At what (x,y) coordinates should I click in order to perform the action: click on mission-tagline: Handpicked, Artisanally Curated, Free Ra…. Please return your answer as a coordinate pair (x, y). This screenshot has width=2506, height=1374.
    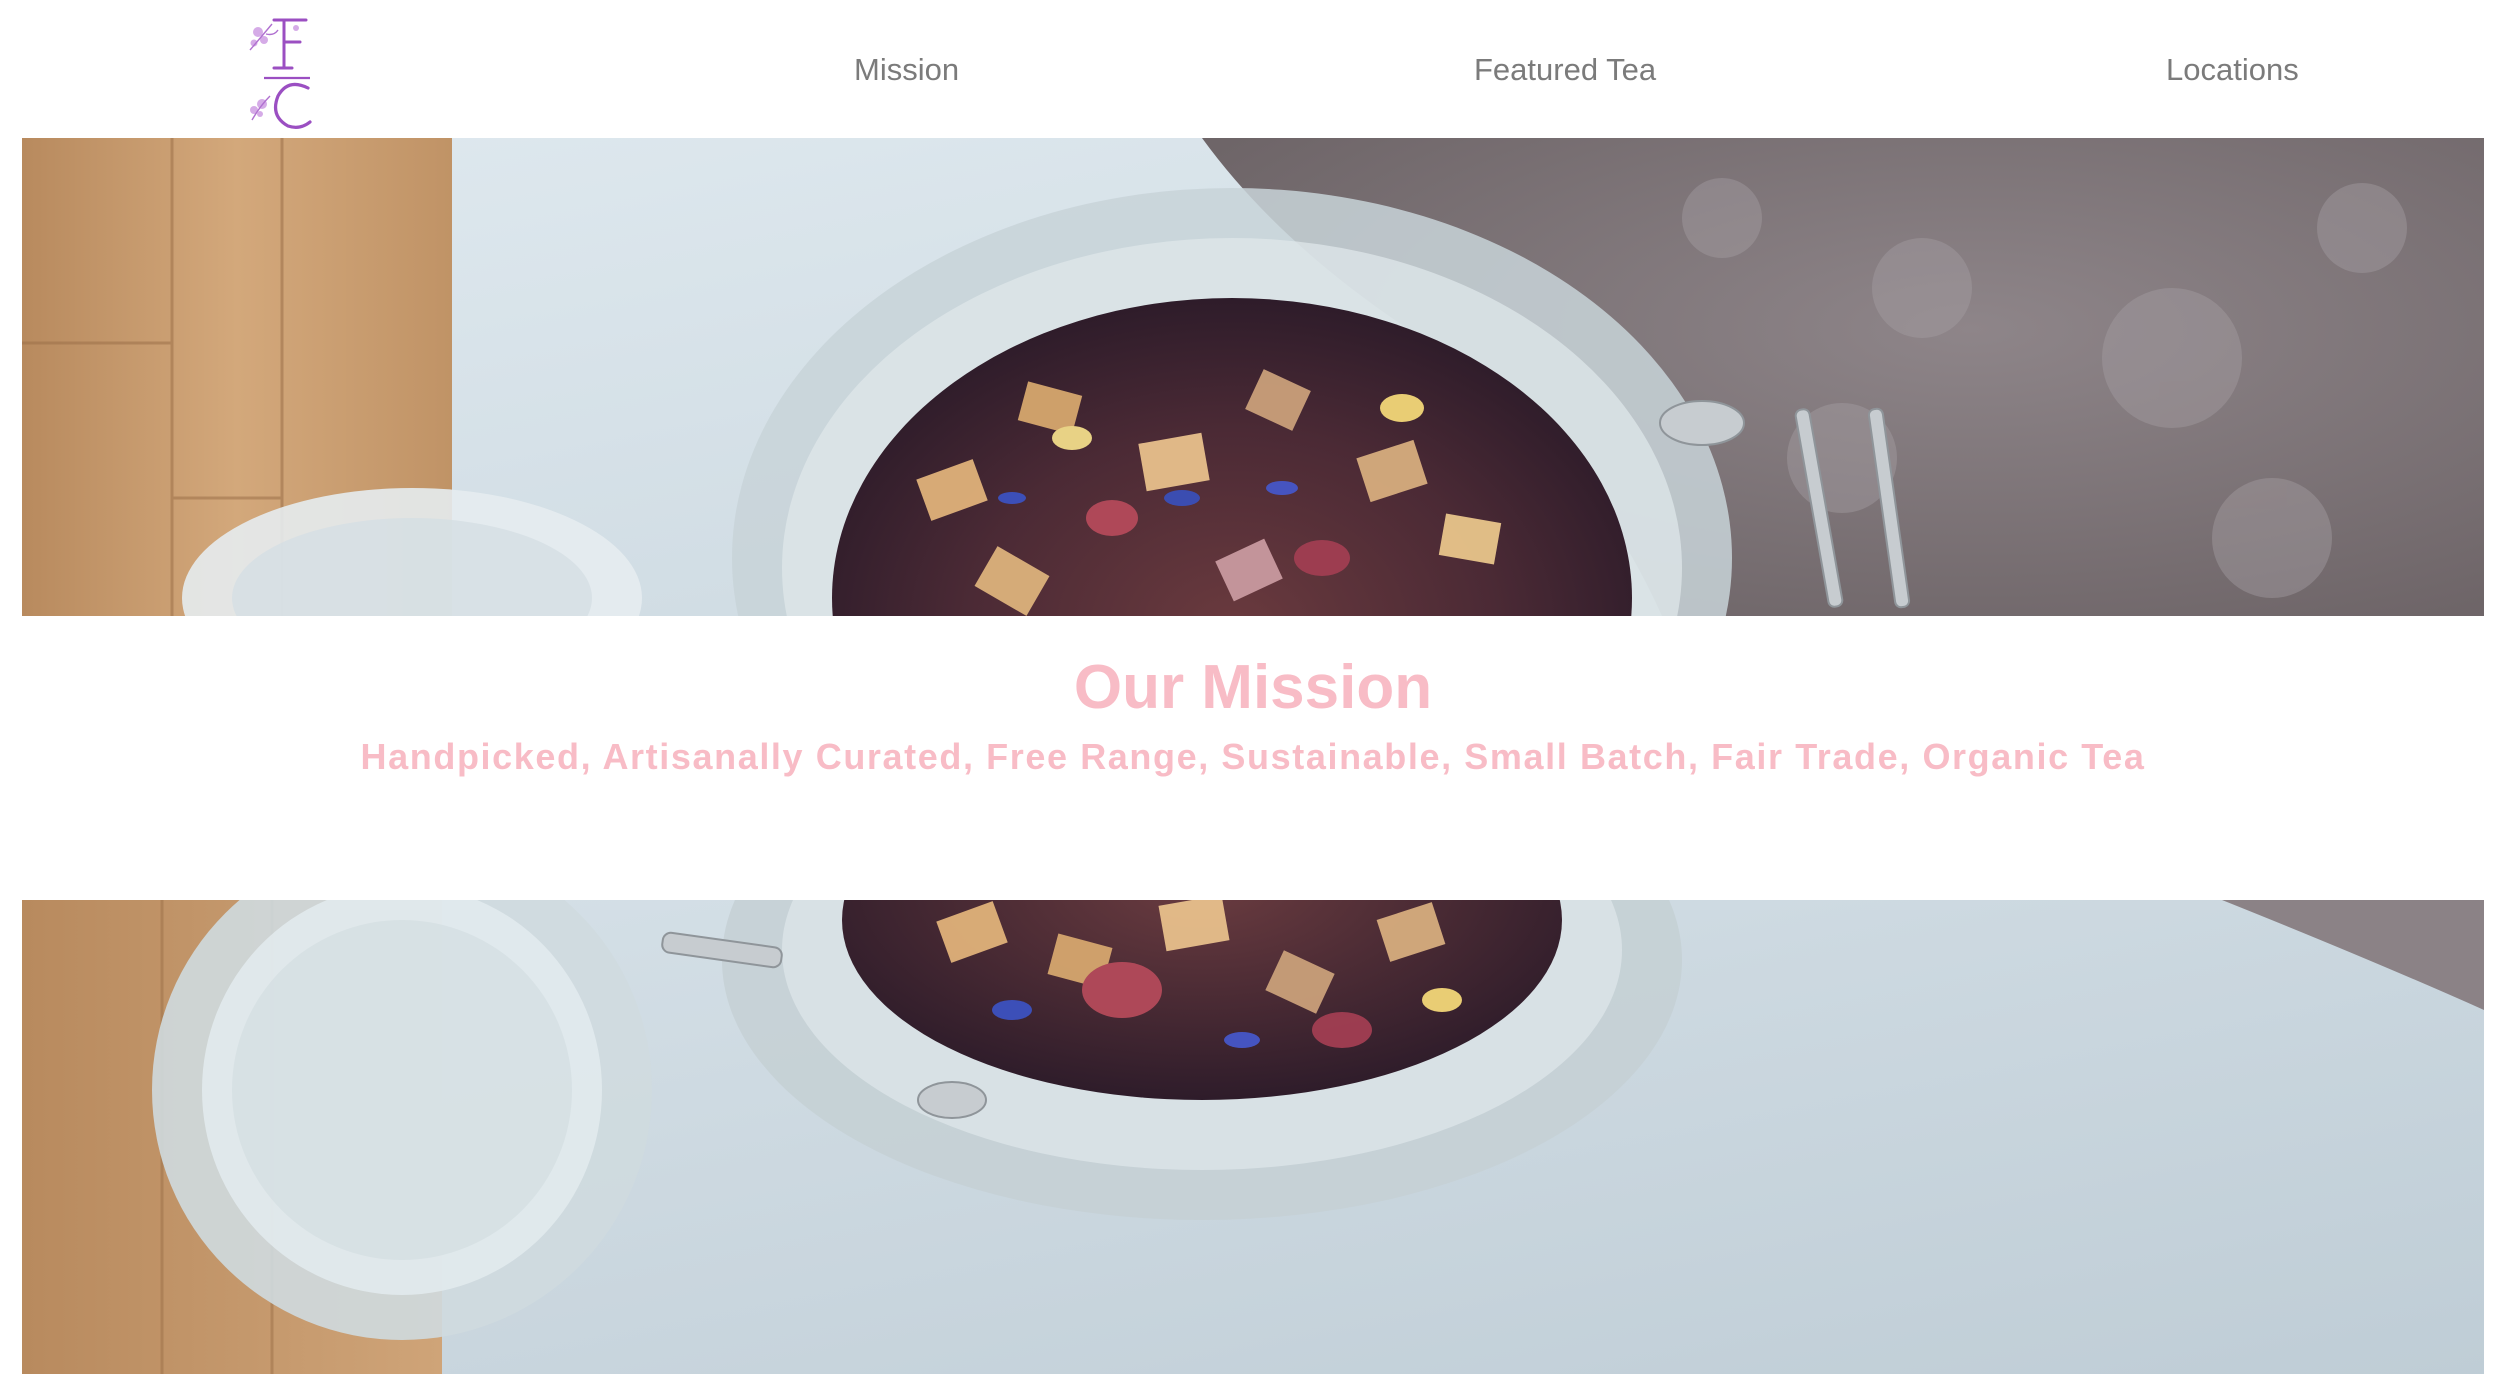
    Looking at the image, I should click on (1253, 756).